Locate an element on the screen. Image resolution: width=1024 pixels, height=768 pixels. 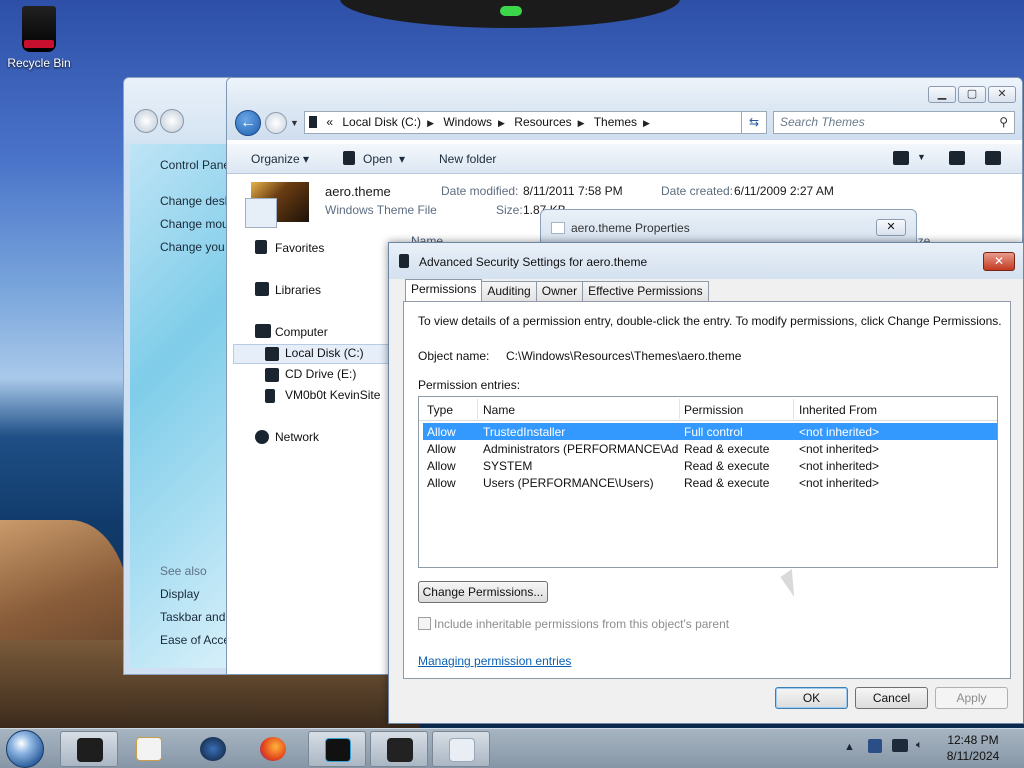
volume-icon: 🔈︎ is located at coordinates (919, 745).